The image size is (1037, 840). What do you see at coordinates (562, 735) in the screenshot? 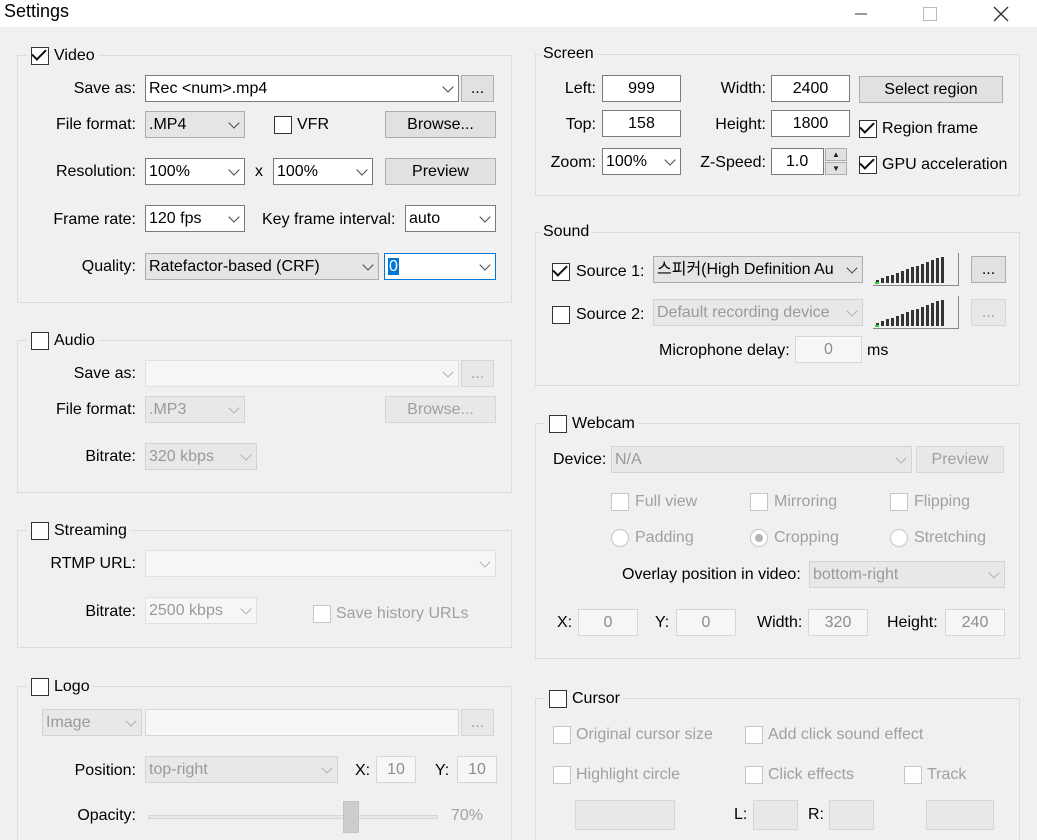
I see `original-cursor-size-checkbox` at bounding box center [562, 735].